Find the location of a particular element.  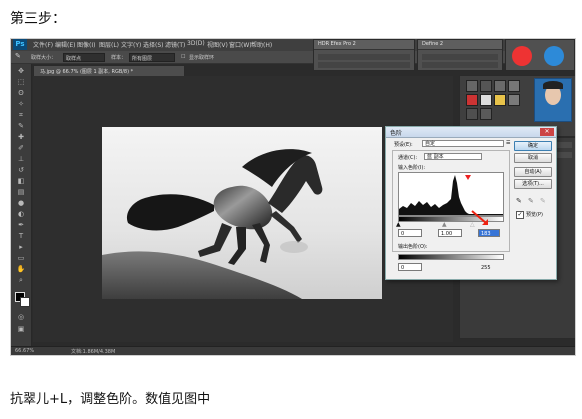

channel-select: 蓝 副本 is located at coordinates (453, 156).